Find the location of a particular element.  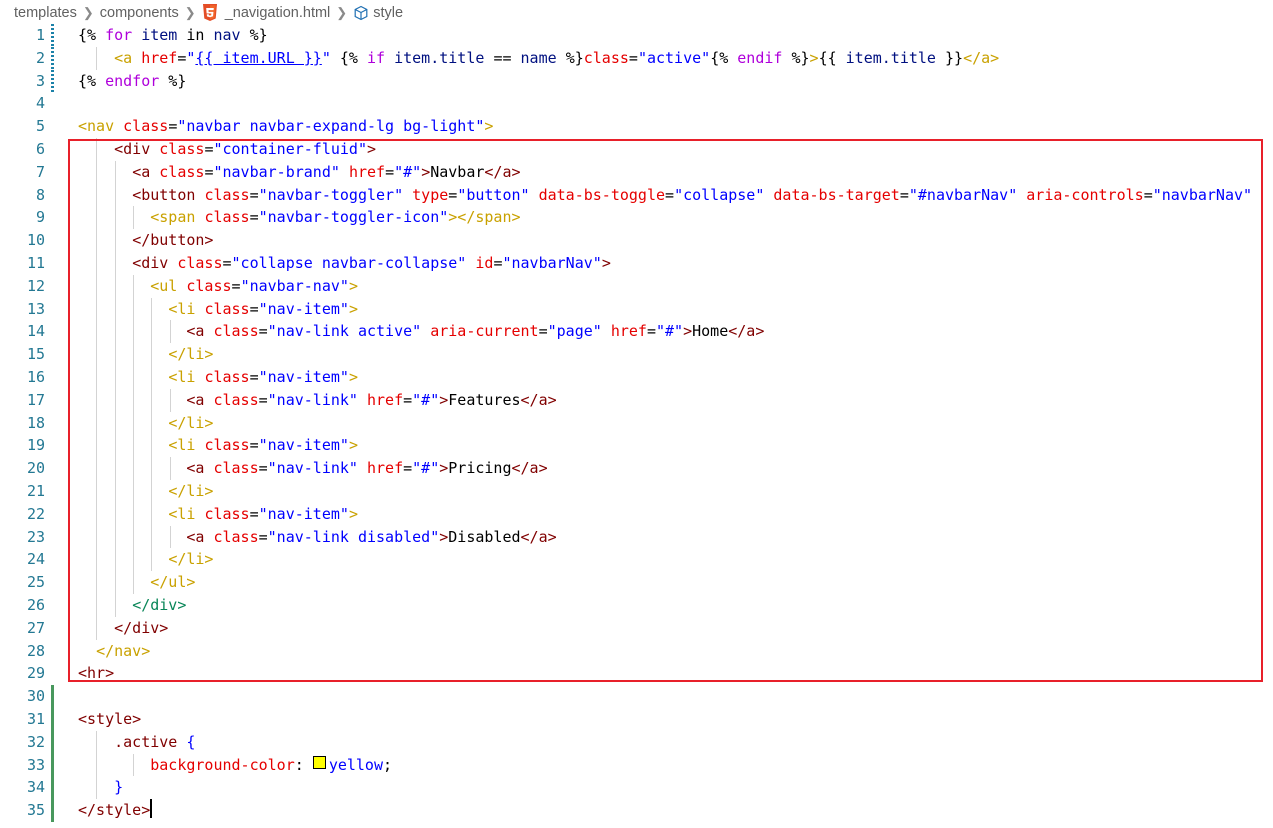

code-line: 13 <li class="nav-item"> is located at coordinates (636, 309).